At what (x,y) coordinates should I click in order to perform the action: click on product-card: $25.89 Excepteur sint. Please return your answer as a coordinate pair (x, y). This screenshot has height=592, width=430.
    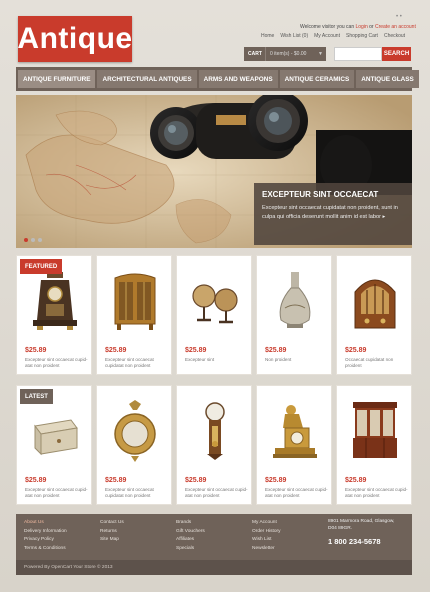
    Looking at the image, I should click on (214, 315).